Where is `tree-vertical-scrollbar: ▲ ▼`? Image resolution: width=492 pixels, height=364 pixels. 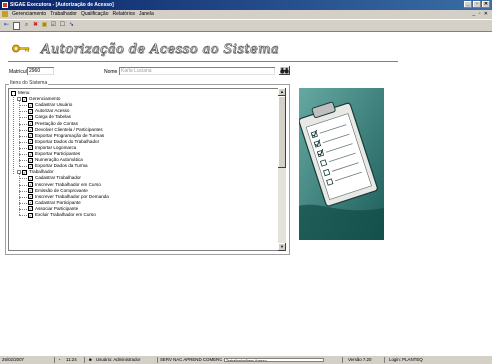 tree-vertical-scrollbar: ▲ ▼ is located at coordinates (282, 169).